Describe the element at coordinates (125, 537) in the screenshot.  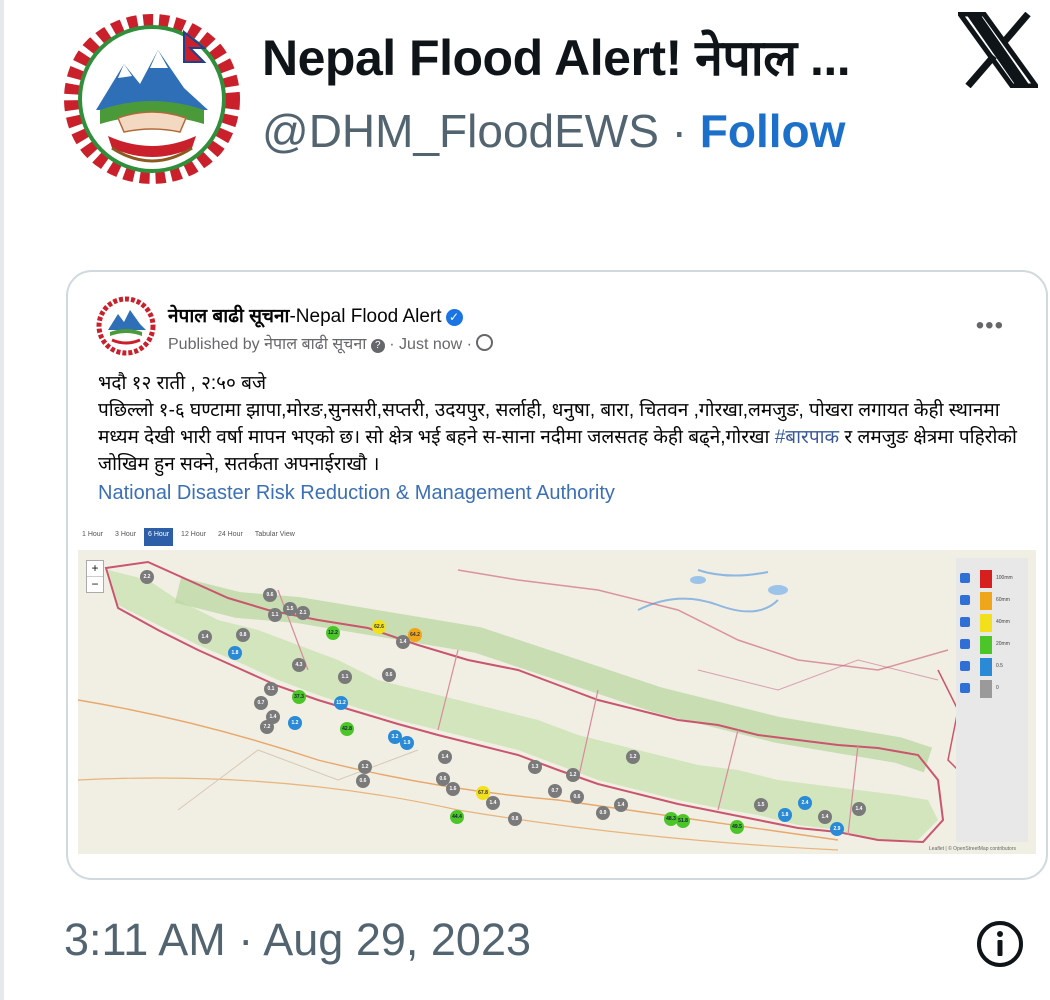
I see `map-tab-1: 3 Hour` at that location.